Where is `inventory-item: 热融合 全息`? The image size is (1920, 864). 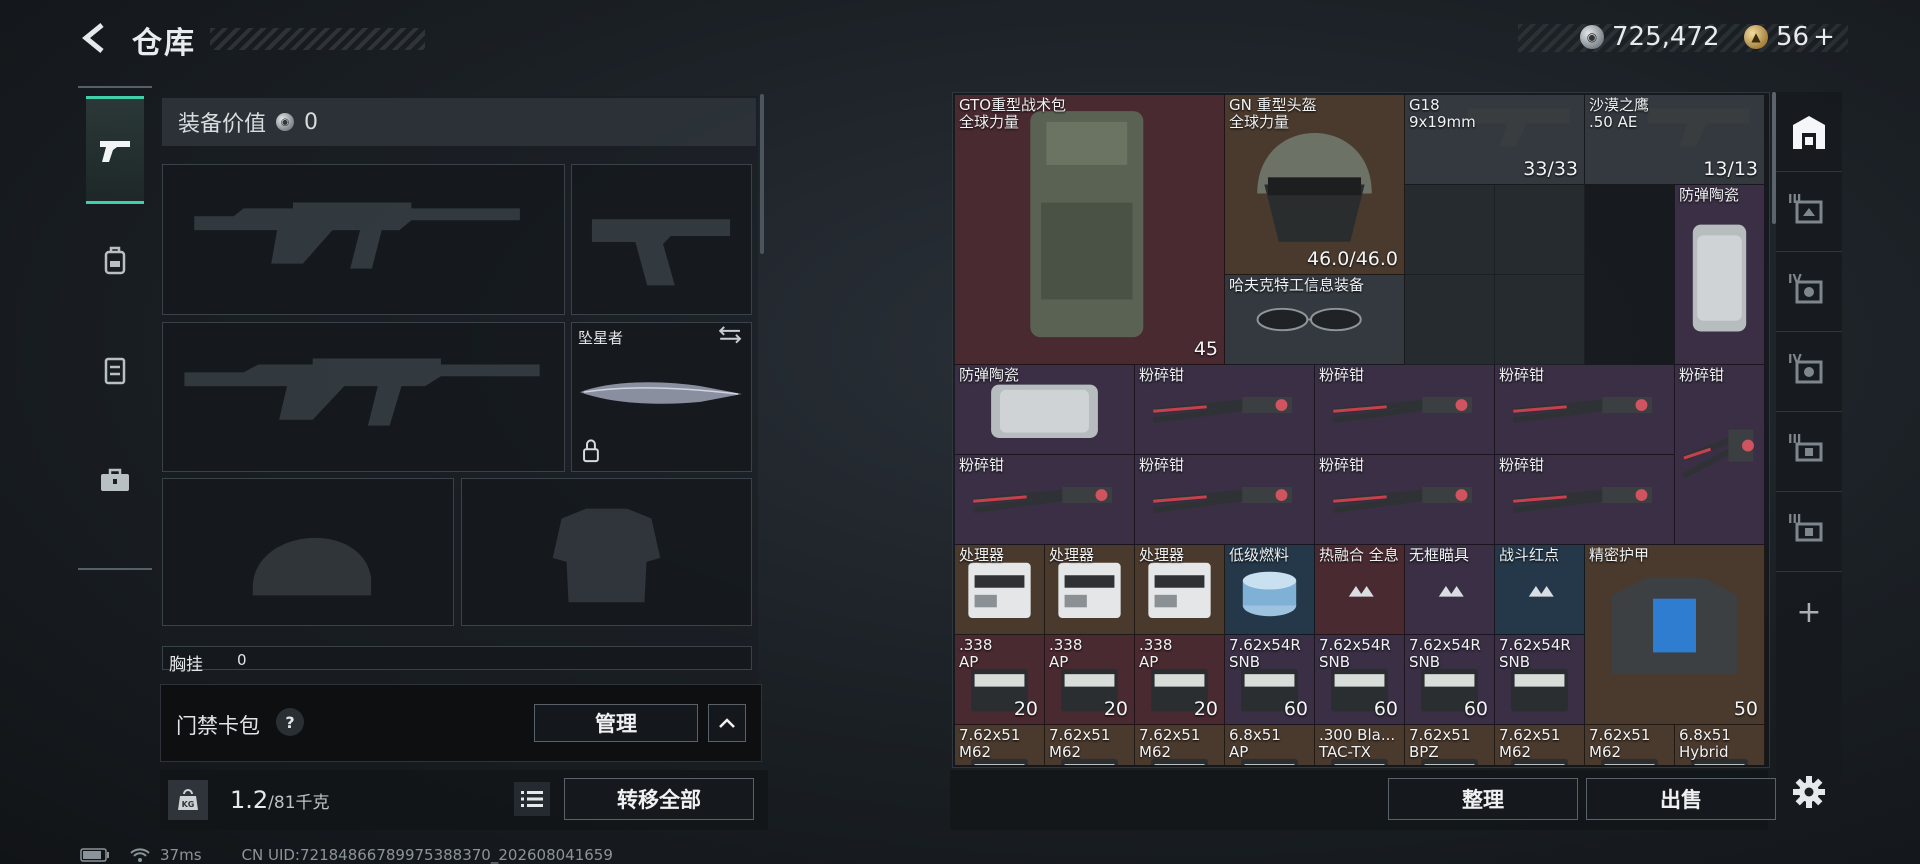
inventory-item: 热融合 全息 is located at coordinates (1360, 590).